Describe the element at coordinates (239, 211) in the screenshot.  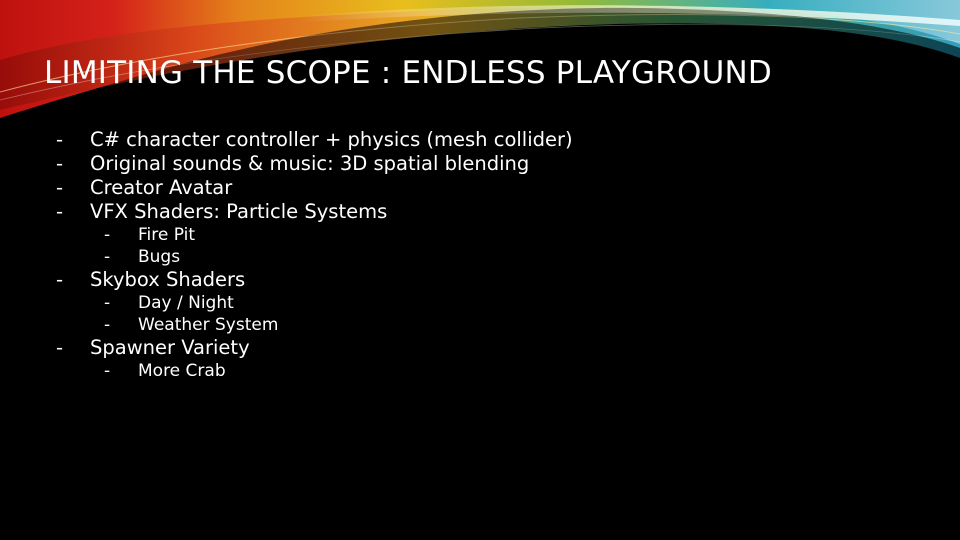
I see `bullet-text: VFX Shaders: Particle Systems` at that location.